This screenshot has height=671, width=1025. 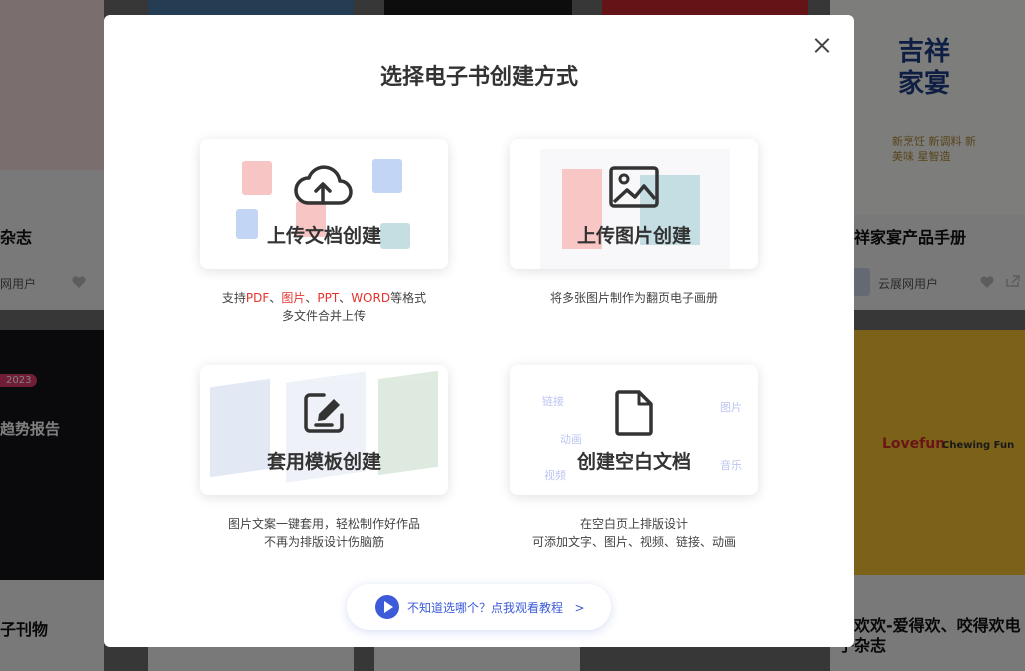 I want to click on option-label: 上传文档创建, so click(x=323, y=236).